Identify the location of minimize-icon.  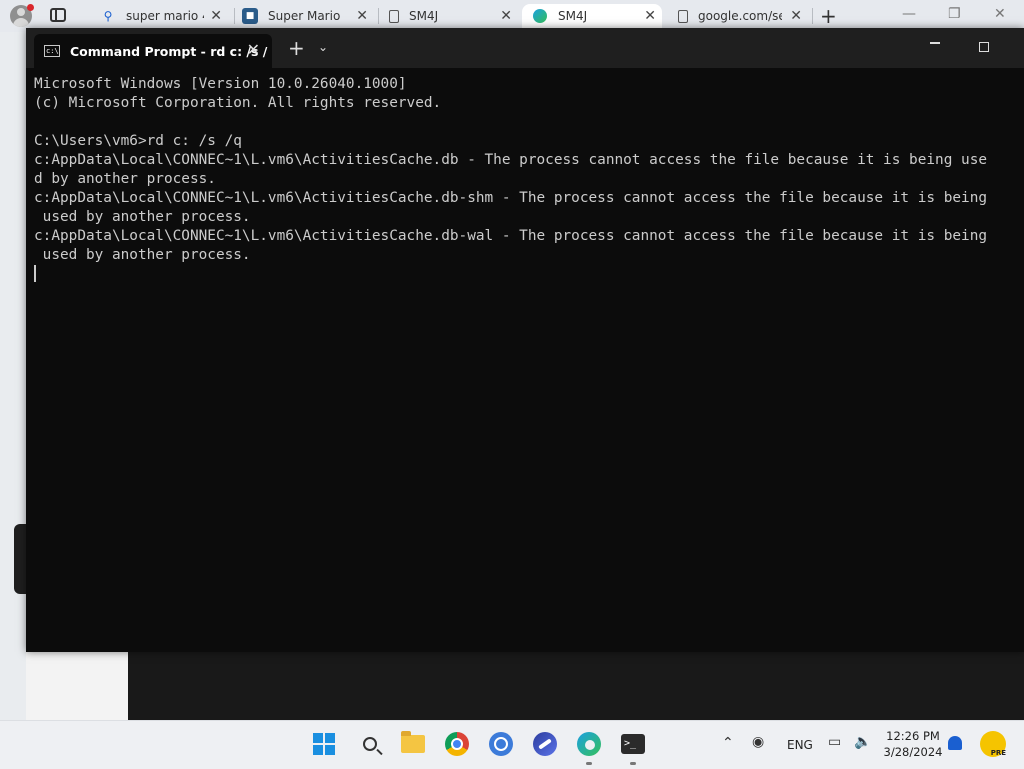
(935, 43).